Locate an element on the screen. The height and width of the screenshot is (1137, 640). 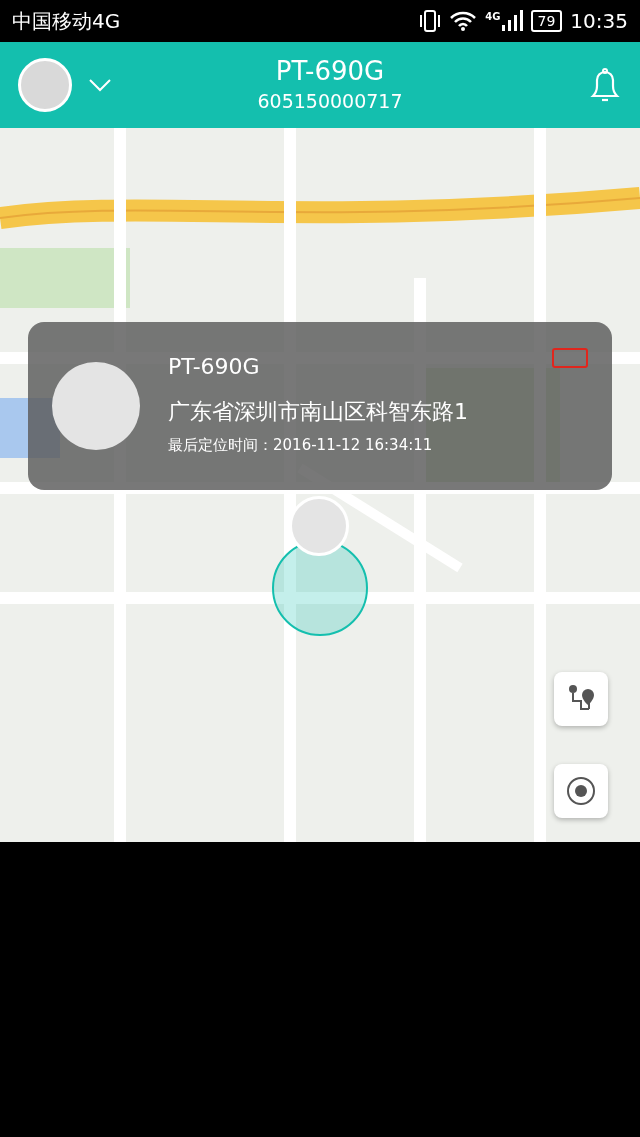
bell-icon is located at coordinates (605, 85).